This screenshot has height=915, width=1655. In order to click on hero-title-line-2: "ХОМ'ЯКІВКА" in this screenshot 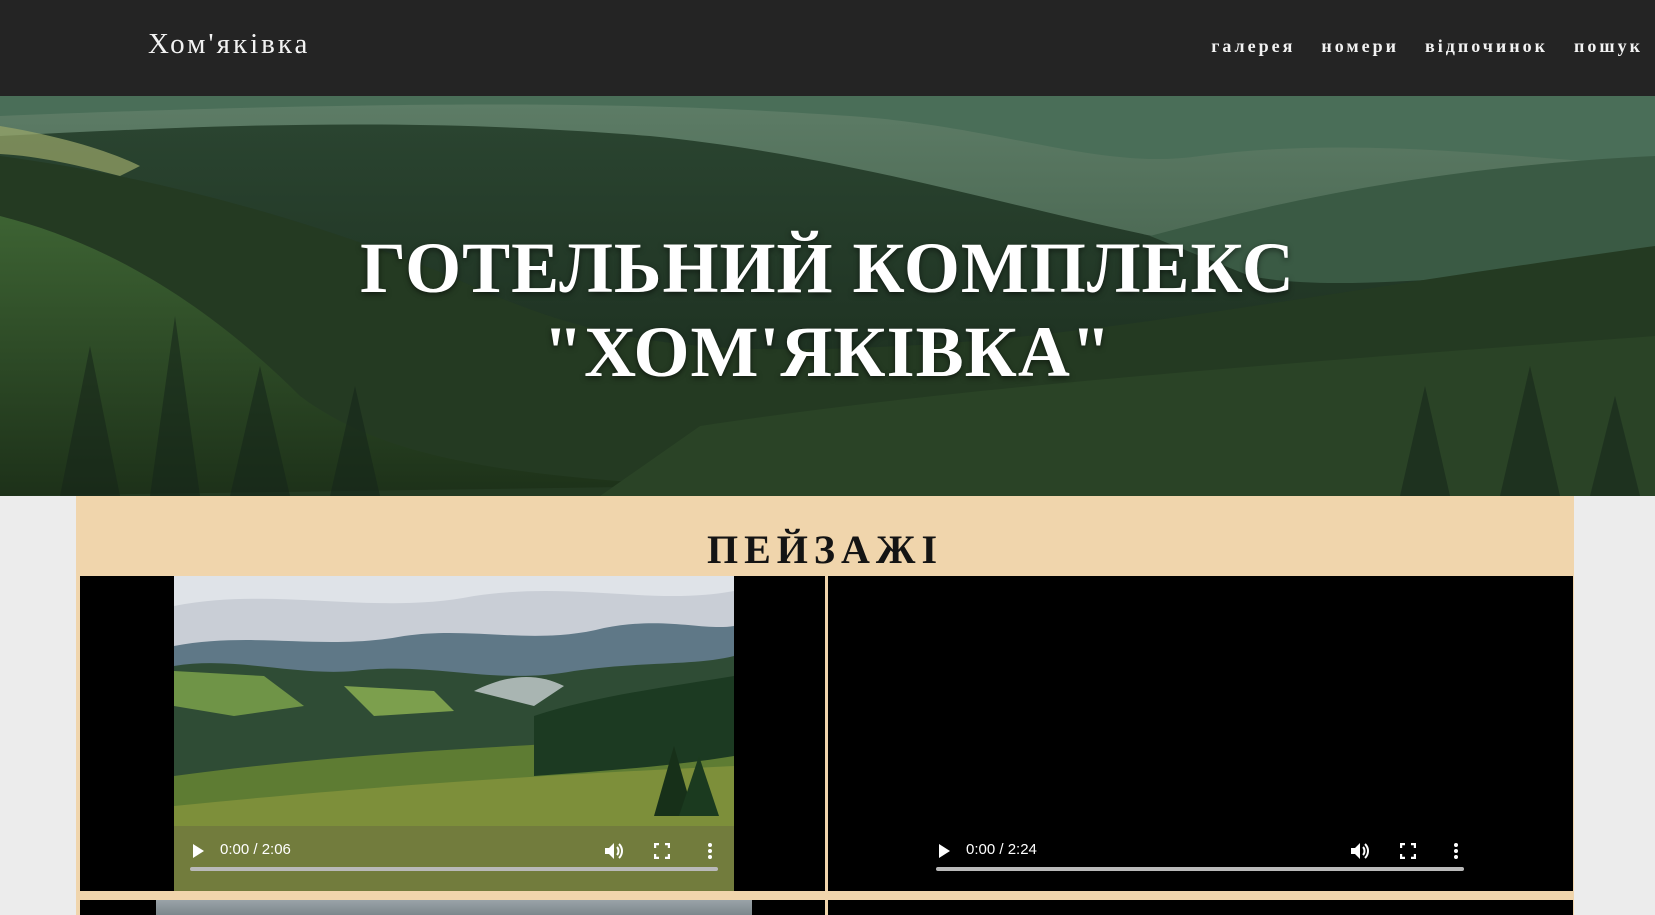, I will do `click(827, 352)`.